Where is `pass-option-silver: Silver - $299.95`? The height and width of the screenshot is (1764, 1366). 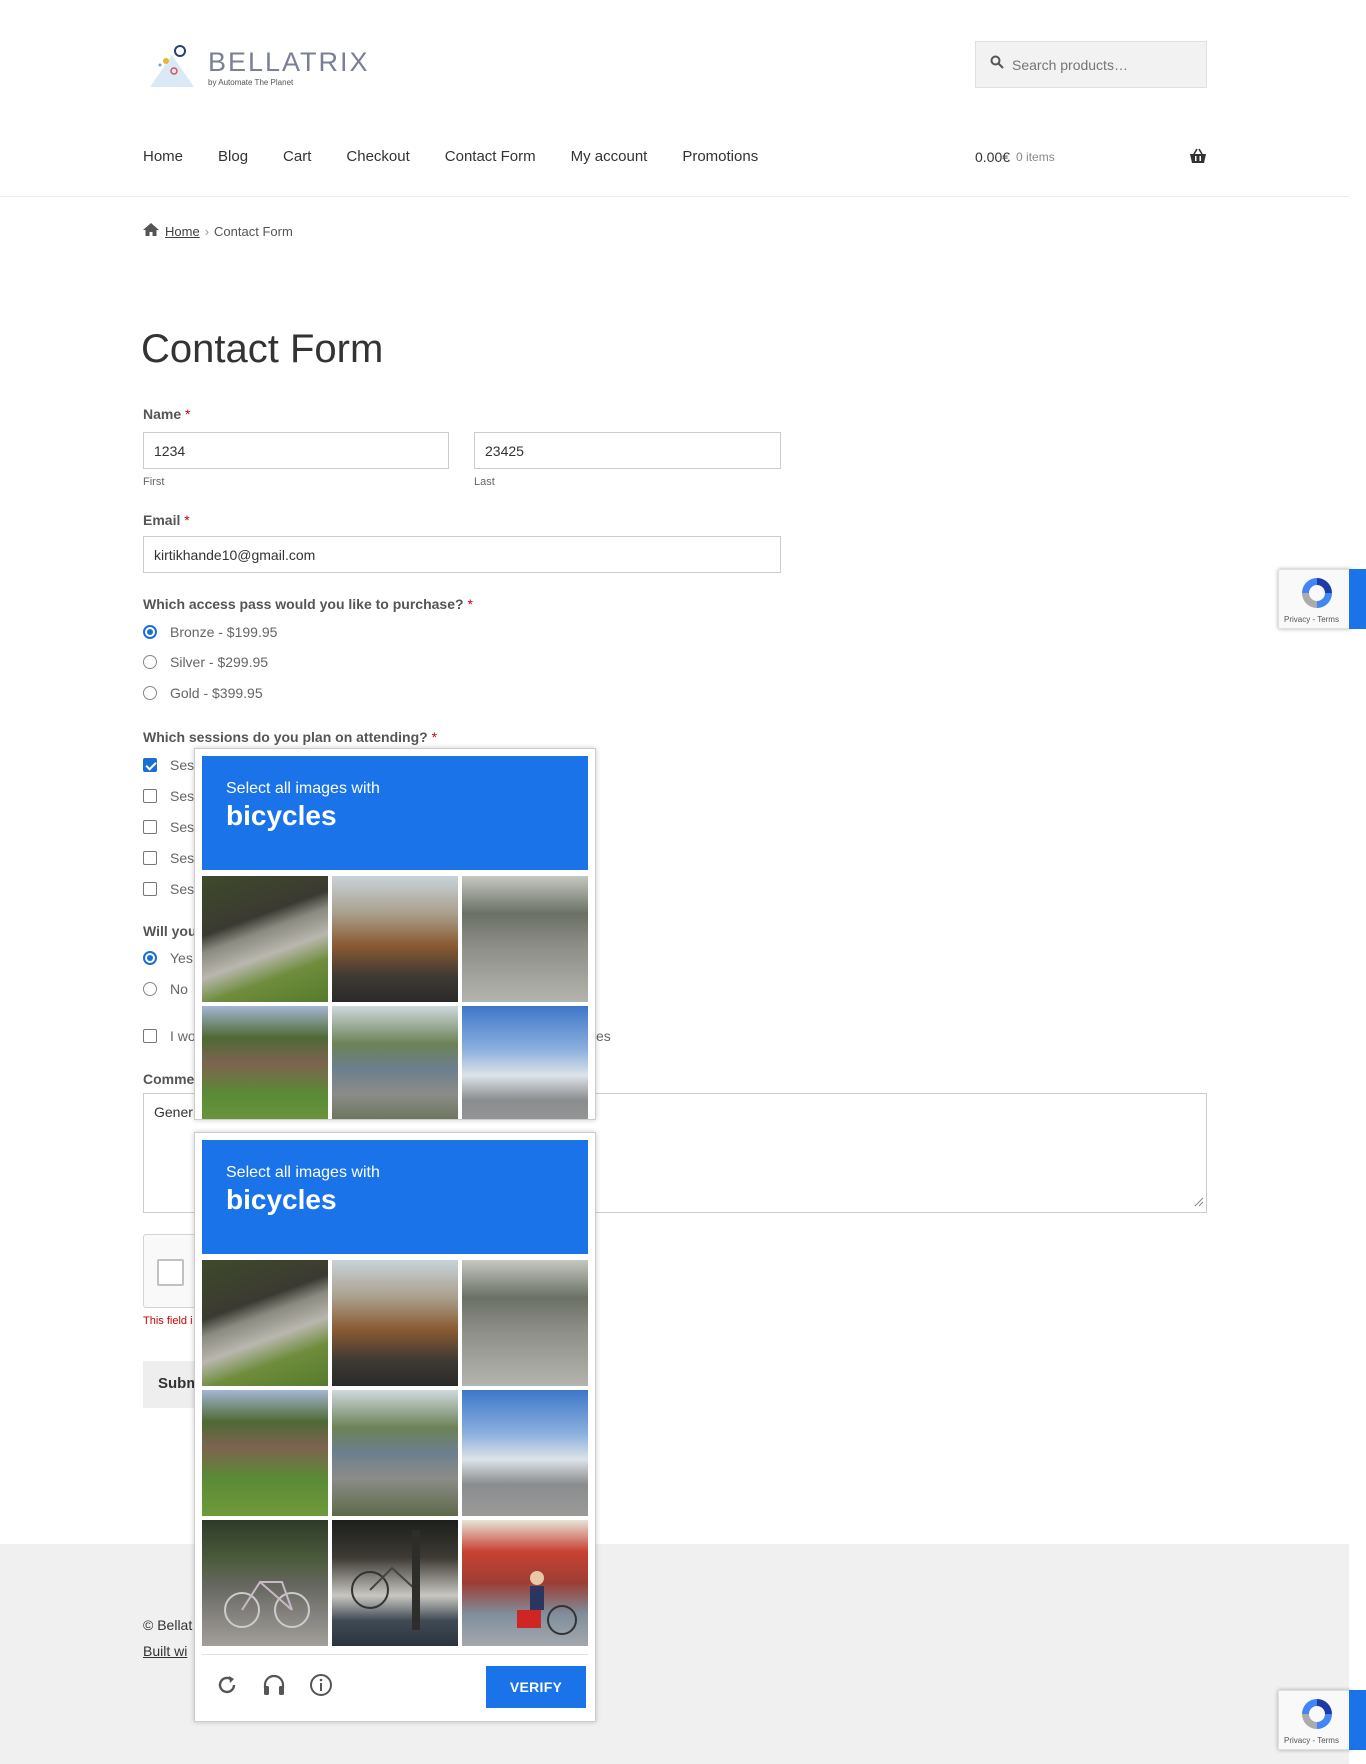
pass-option-silver: Silver - $299.95 is located at coordinates (205, 662).